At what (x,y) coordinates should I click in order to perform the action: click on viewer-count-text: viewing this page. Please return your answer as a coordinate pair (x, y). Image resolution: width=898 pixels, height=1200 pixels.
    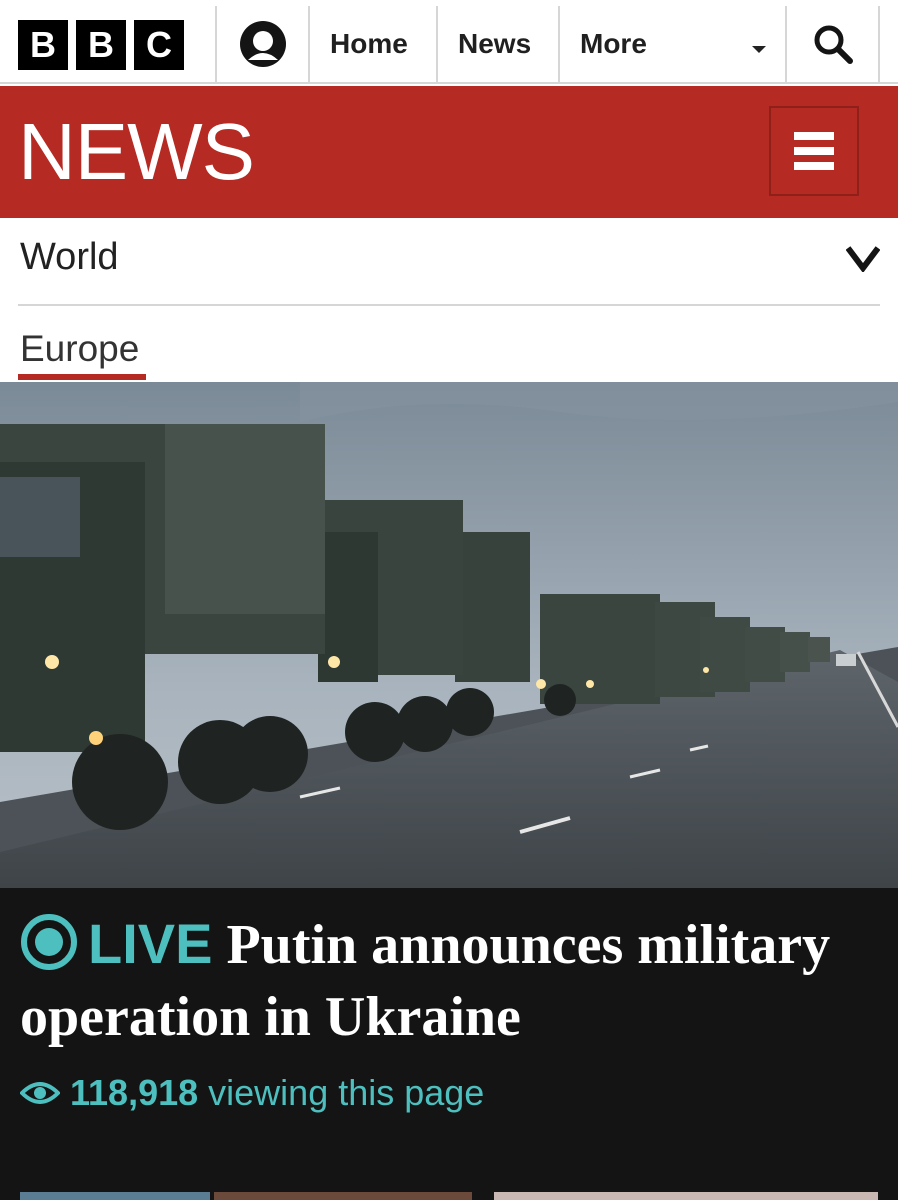
    Looking at the image, I should click on (346, 1092).